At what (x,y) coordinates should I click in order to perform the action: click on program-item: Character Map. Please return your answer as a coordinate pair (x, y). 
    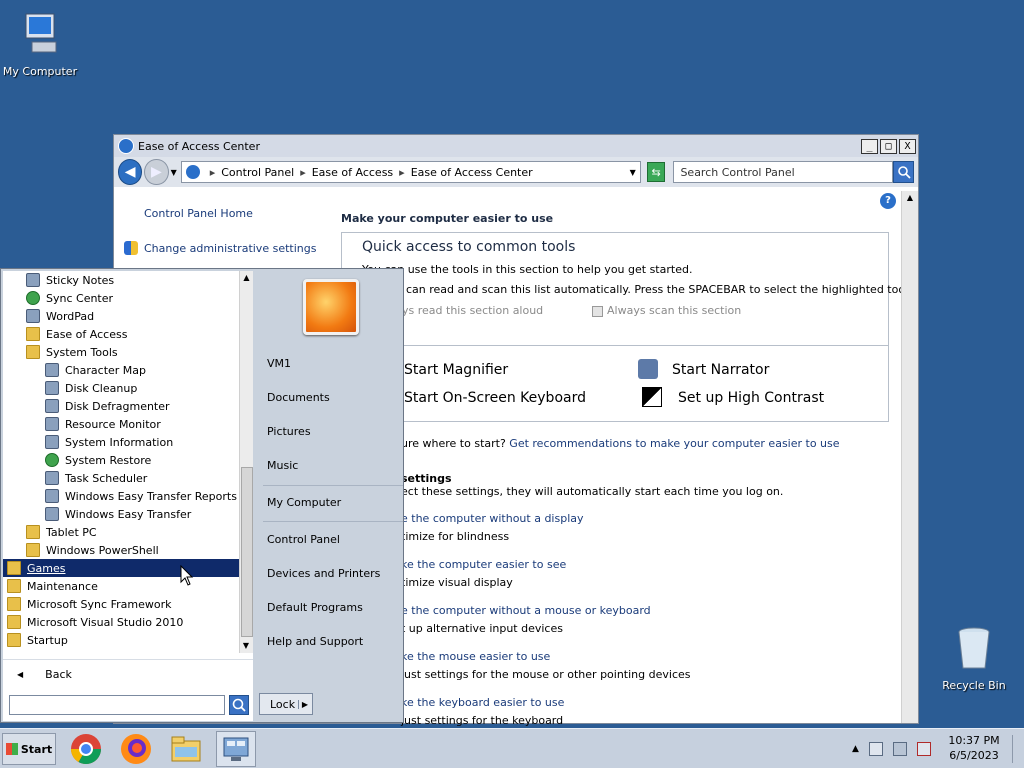
    Looking at the image, I should click on (121, 370).